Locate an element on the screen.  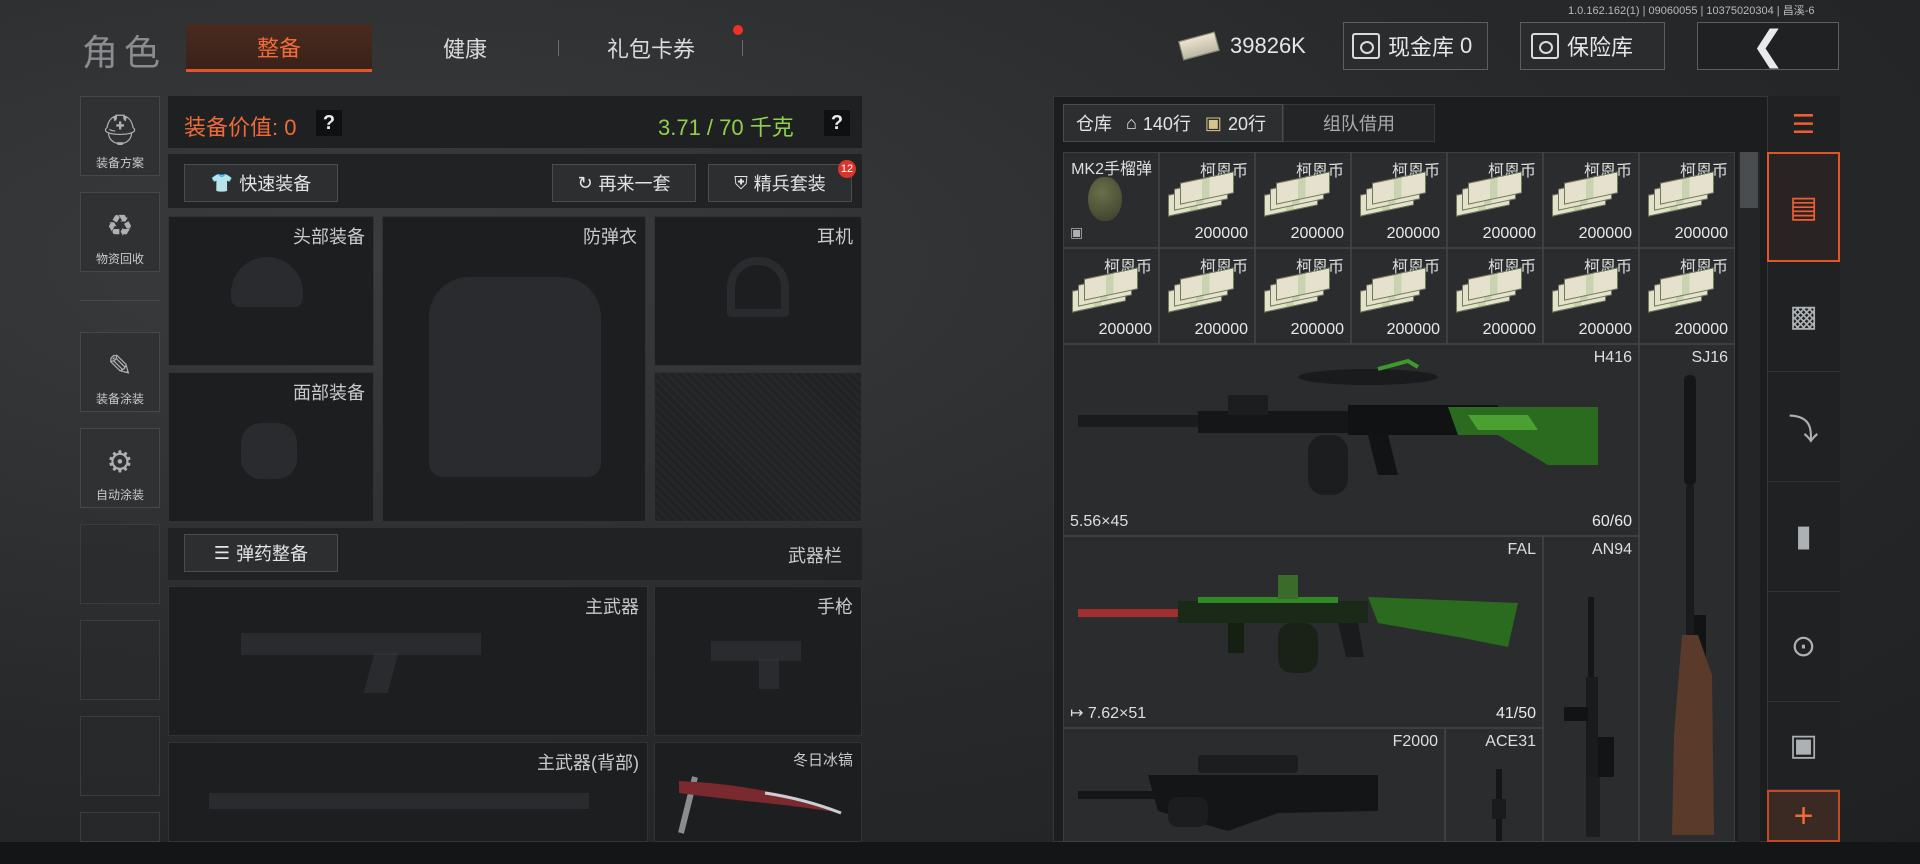
safe-vault-label: 保险库 is located at coordinates (1600, 47).